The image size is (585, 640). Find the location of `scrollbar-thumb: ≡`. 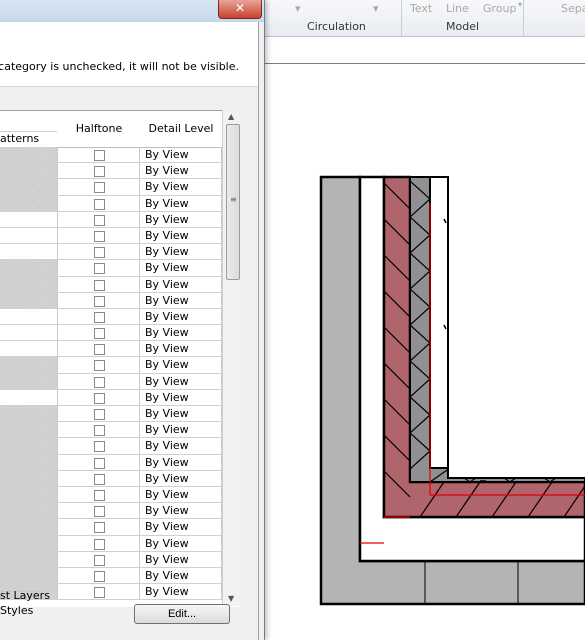

scrollbar-thumb: ≡ is located at coordinates (233, 202).